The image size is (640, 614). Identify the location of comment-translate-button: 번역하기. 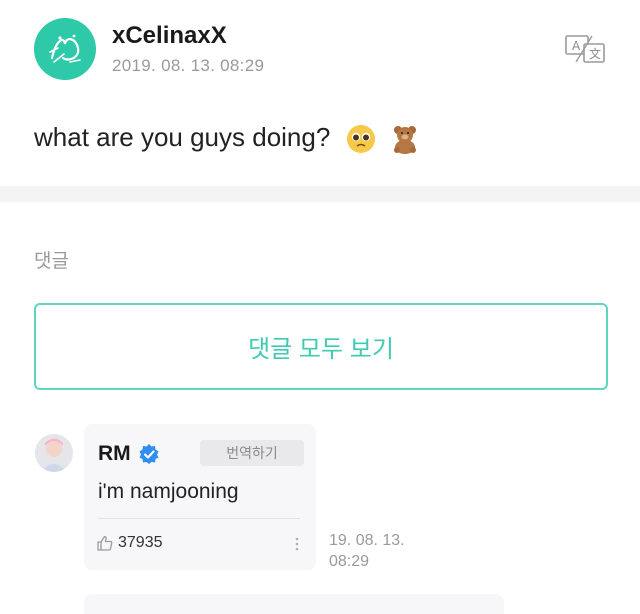
(252, 453).